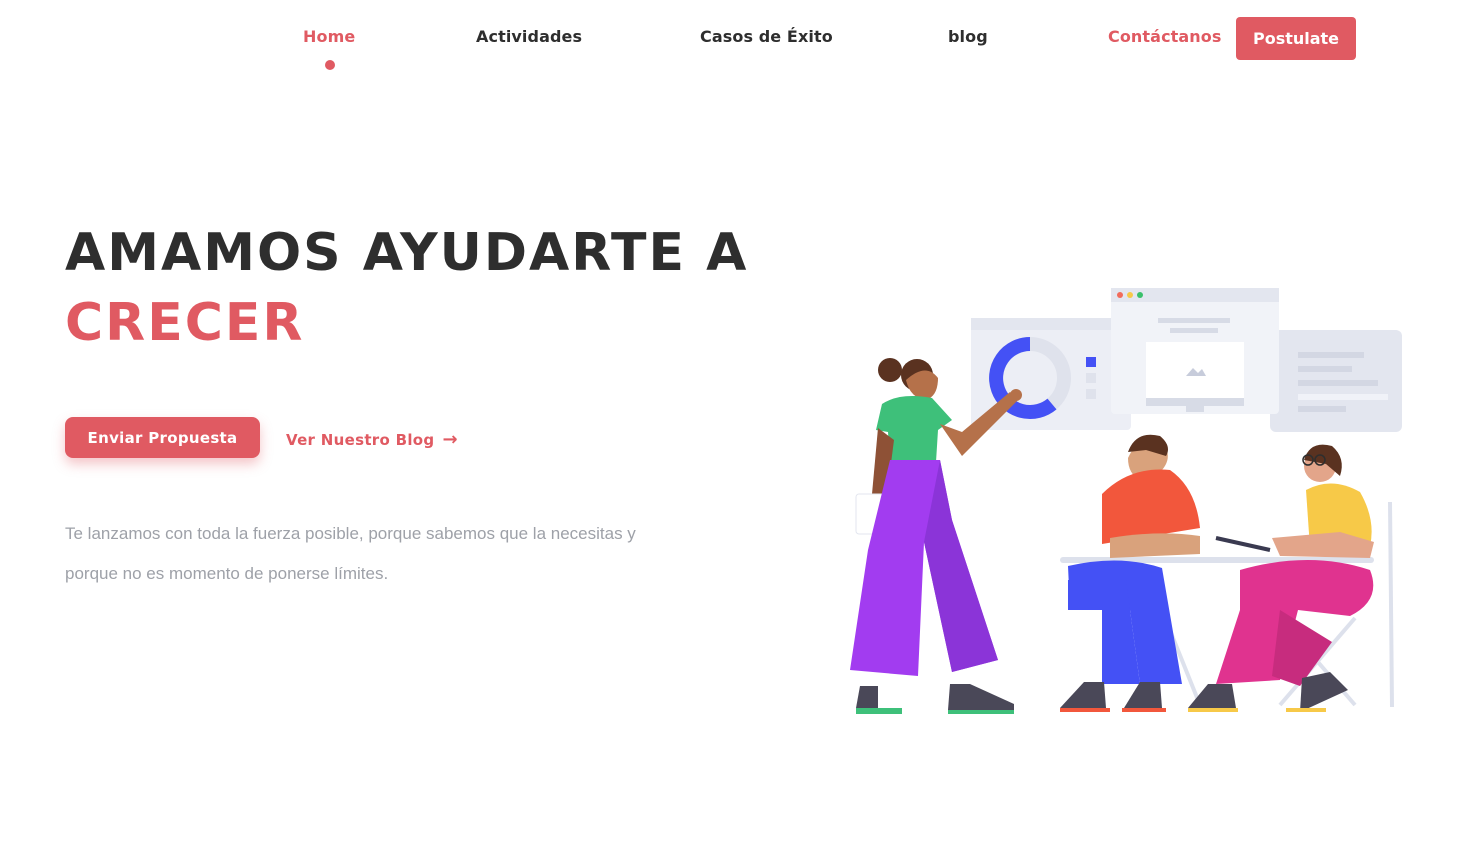  What do you see at coordinates (1165, 36) in the screenshot?
I see `nav-item-contactanos: Contáctanos` at bounding box center [1165, 36].